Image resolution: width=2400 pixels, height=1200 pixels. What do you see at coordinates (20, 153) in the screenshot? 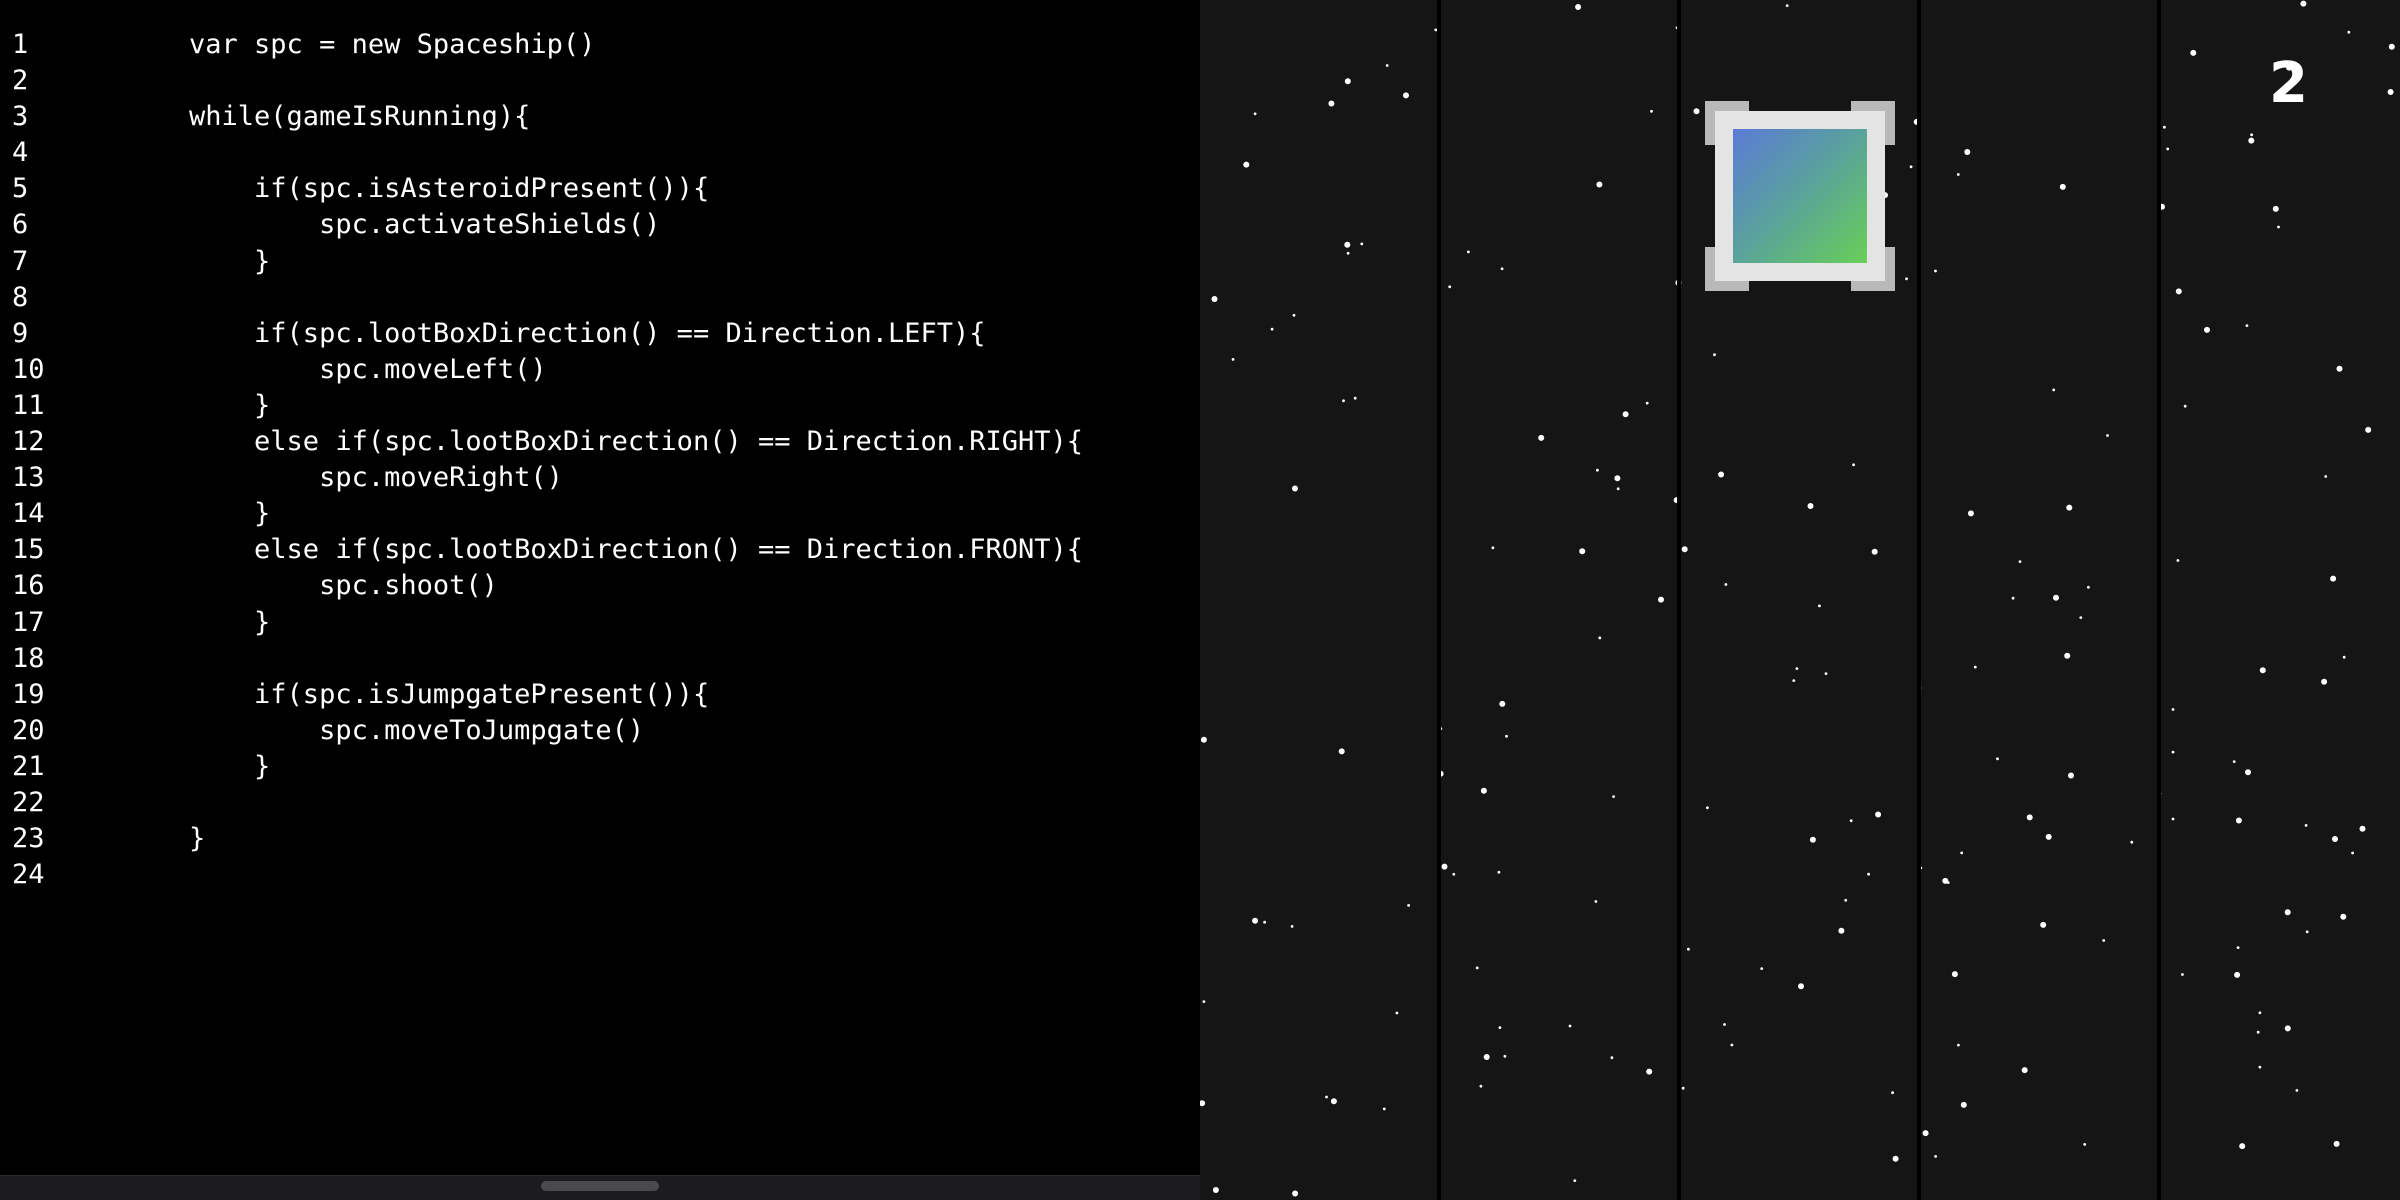
I see `line-number: 4` at bounding box center [20, 153].